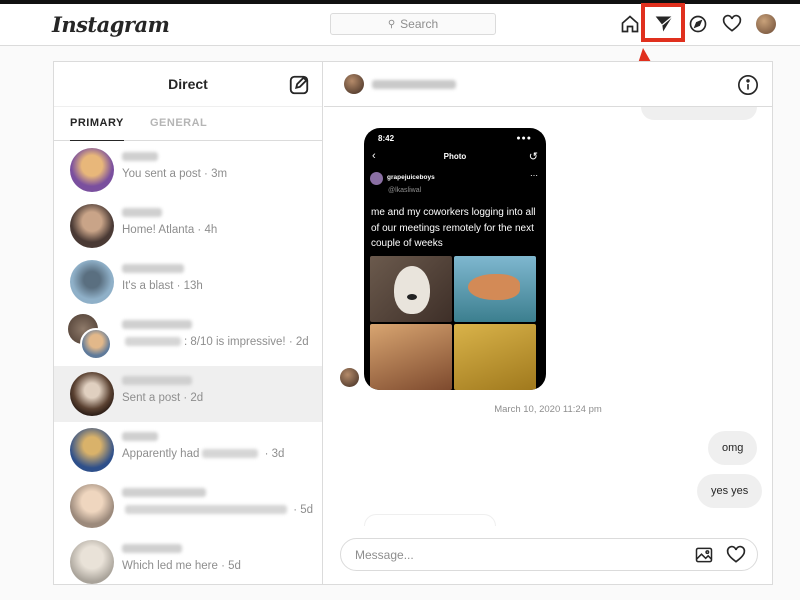 This screenshot has width=800, height=600. Describe the element at coordinates (663, 22) in the screenshot. I see `direct-highlight-box` at that location.